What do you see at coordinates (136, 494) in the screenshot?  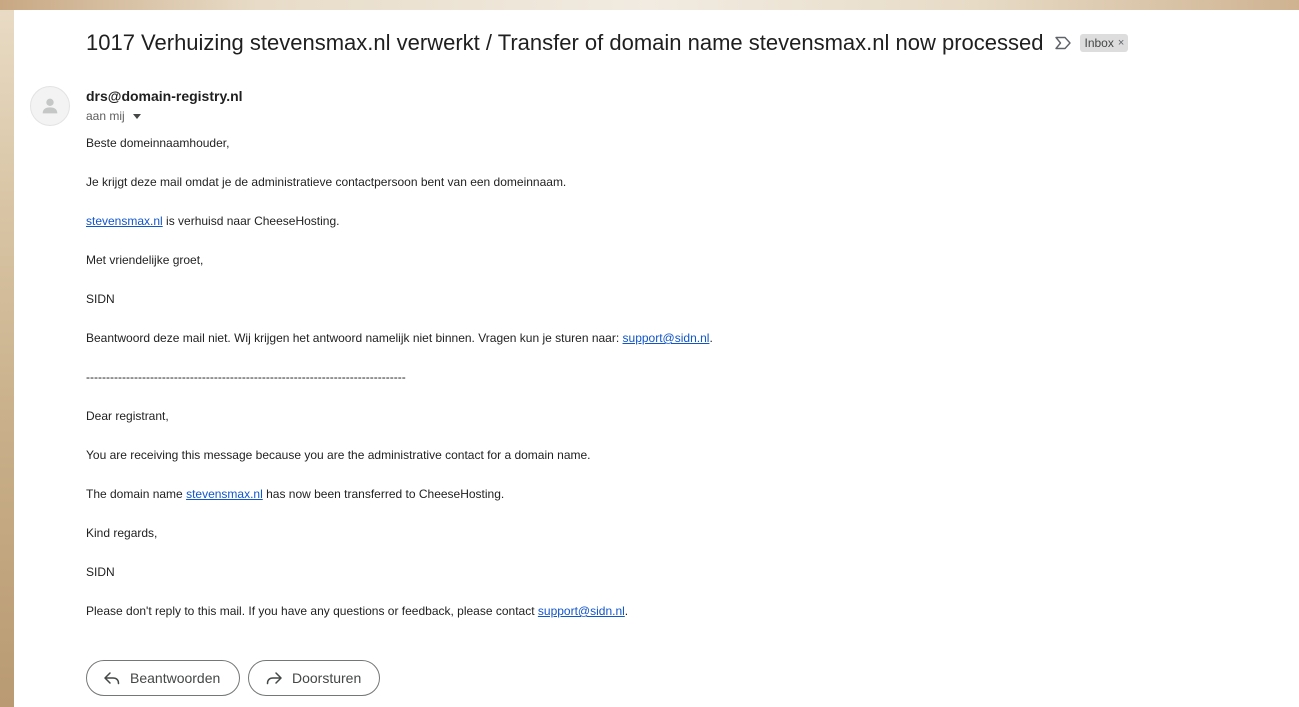 I see `transfer-prefix-en: The domain name` at bounding box center [136, 494].